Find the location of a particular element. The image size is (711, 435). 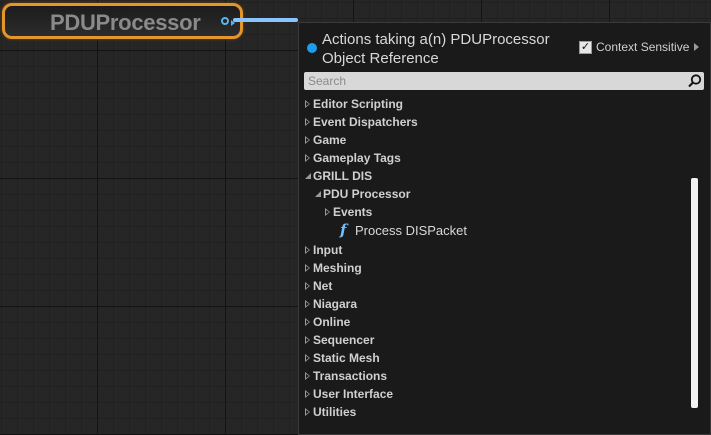

tree-category: Online is located at coordinates (495, 322).